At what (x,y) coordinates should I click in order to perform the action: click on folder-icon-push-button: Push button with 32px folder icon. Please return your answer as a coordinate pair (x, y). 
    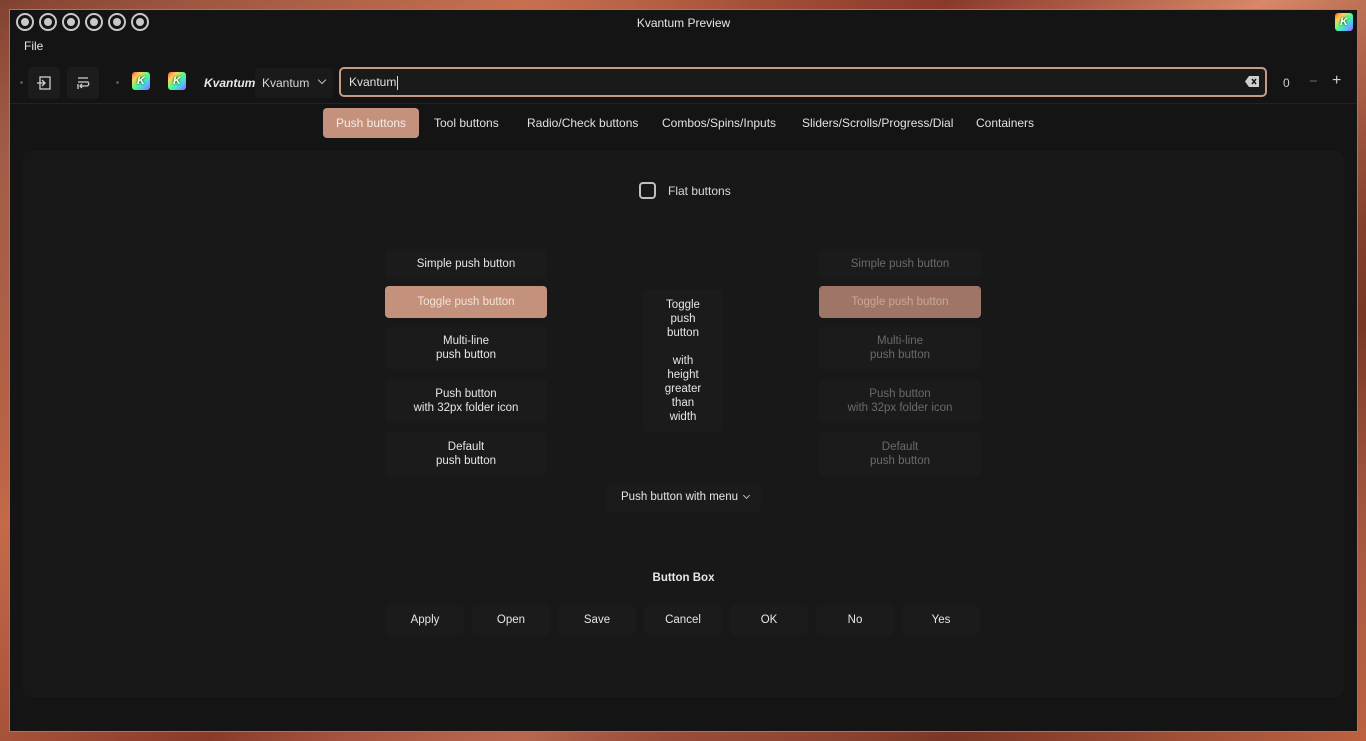
    Looking at the image, I should click on (466, 401).